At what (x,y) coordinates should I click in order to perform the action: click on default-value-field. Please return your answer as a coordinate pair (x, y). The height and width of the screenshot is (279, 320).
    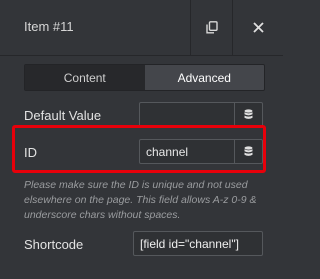
    Looking at the image, I should click on (201, 114).